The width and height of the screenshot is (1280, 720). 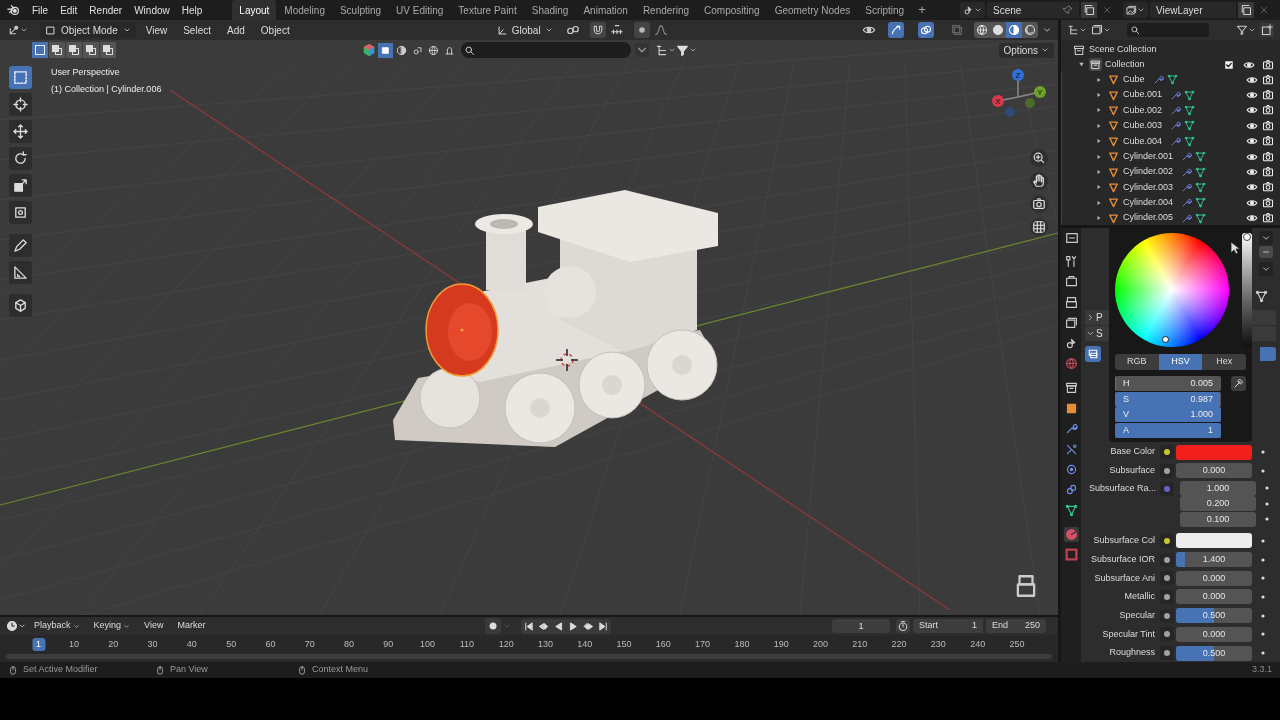 I want to click on menu-item: Window, so click(x=152, y=10).